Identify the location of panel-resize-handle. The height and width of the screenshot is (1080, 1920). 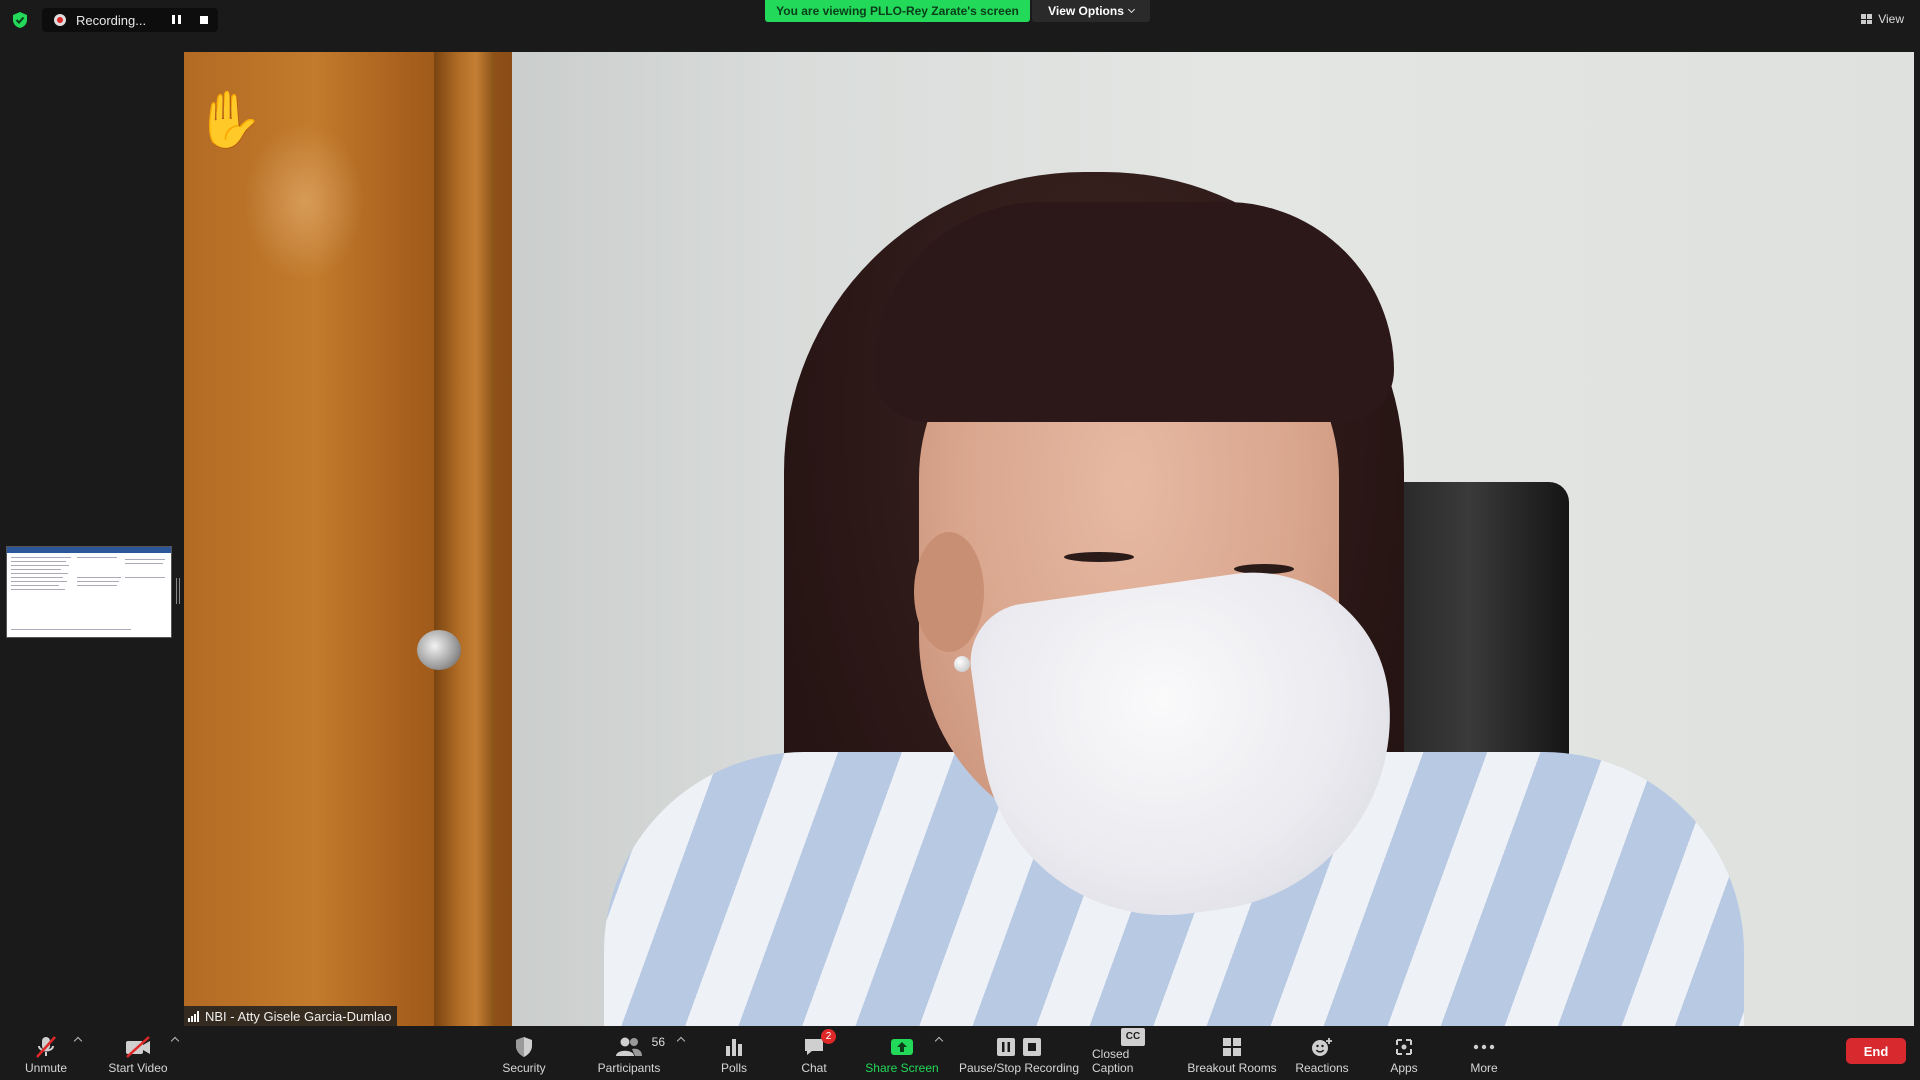
(178, 591).